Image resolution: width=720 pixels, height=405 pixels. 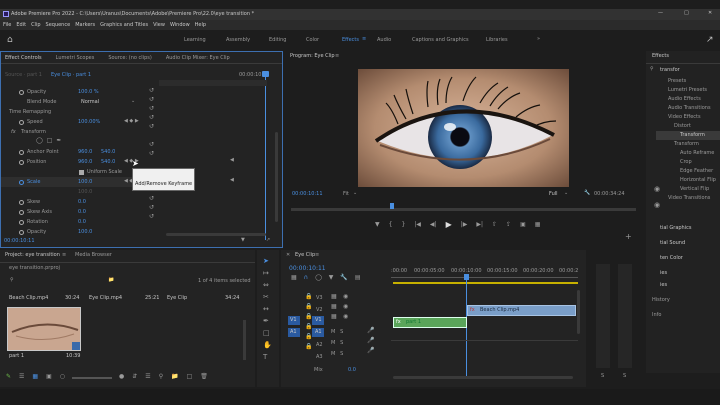 I want to click on comparison-view-icon: ▦, so click(x=538, y=225).